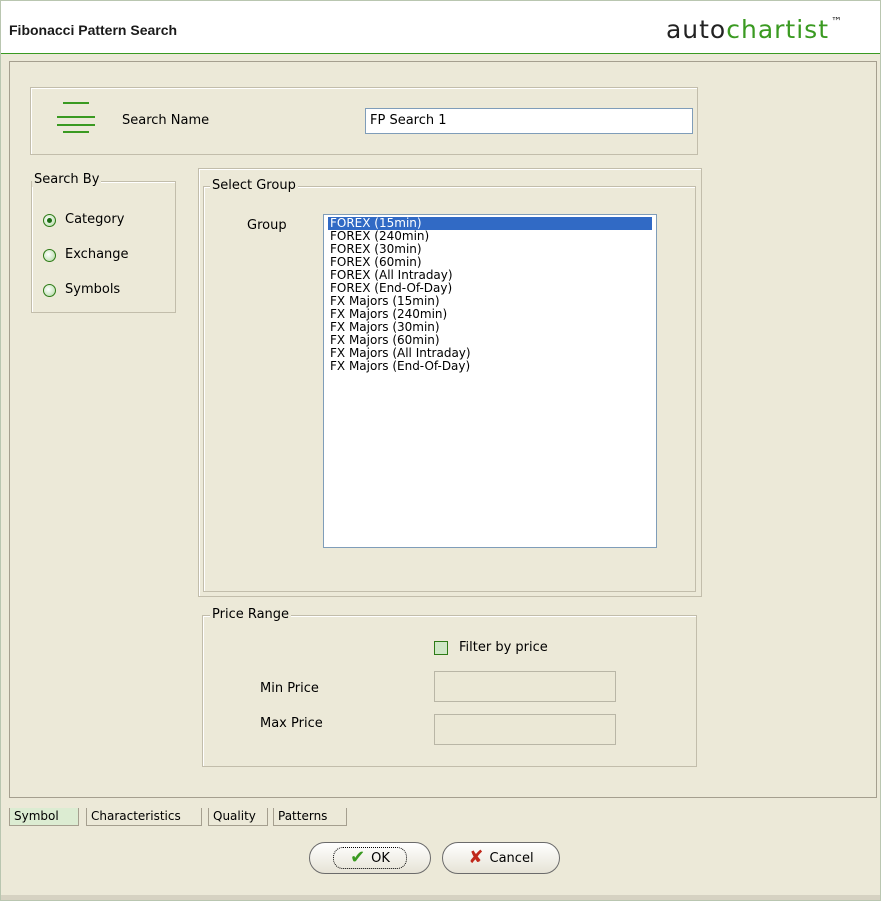  Describe the element at coordinates (310, 817) in the screenshot. I see `tab-patterns: Patterns` at that location.